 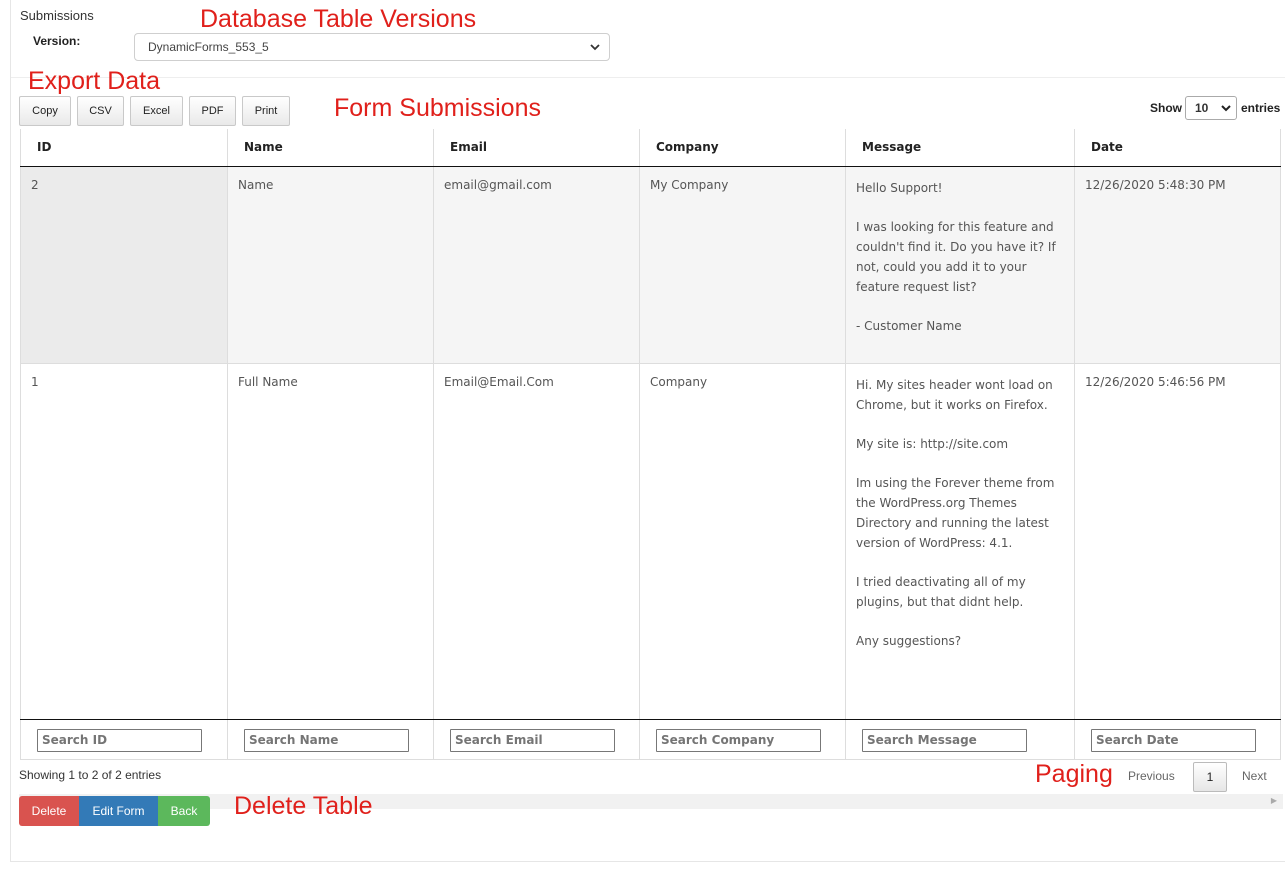 I want to click on column-header-id: ID, so click(x=124, y=148).